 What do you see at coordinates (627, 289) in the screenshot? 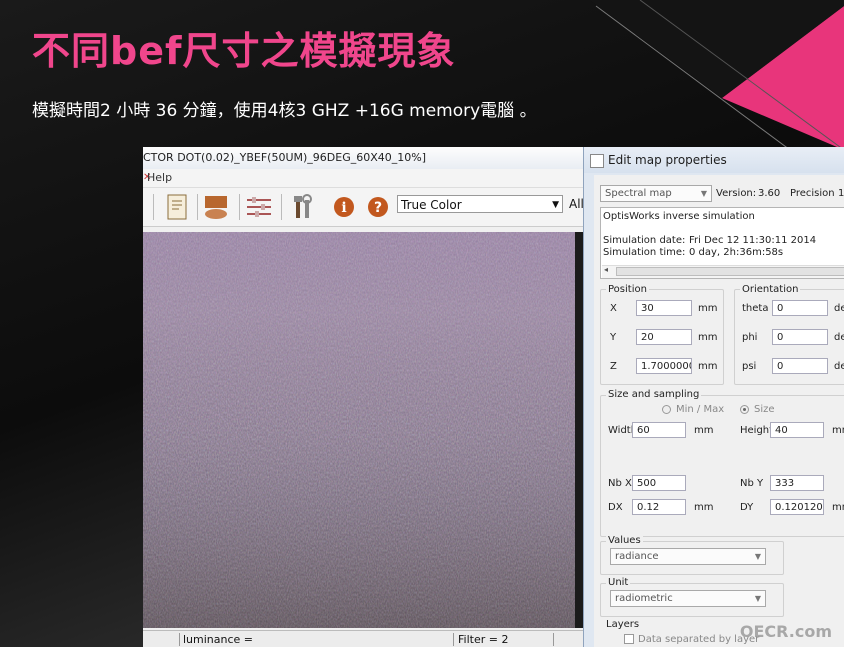
I see `position-label: Position` at bounding box center [627, 289].